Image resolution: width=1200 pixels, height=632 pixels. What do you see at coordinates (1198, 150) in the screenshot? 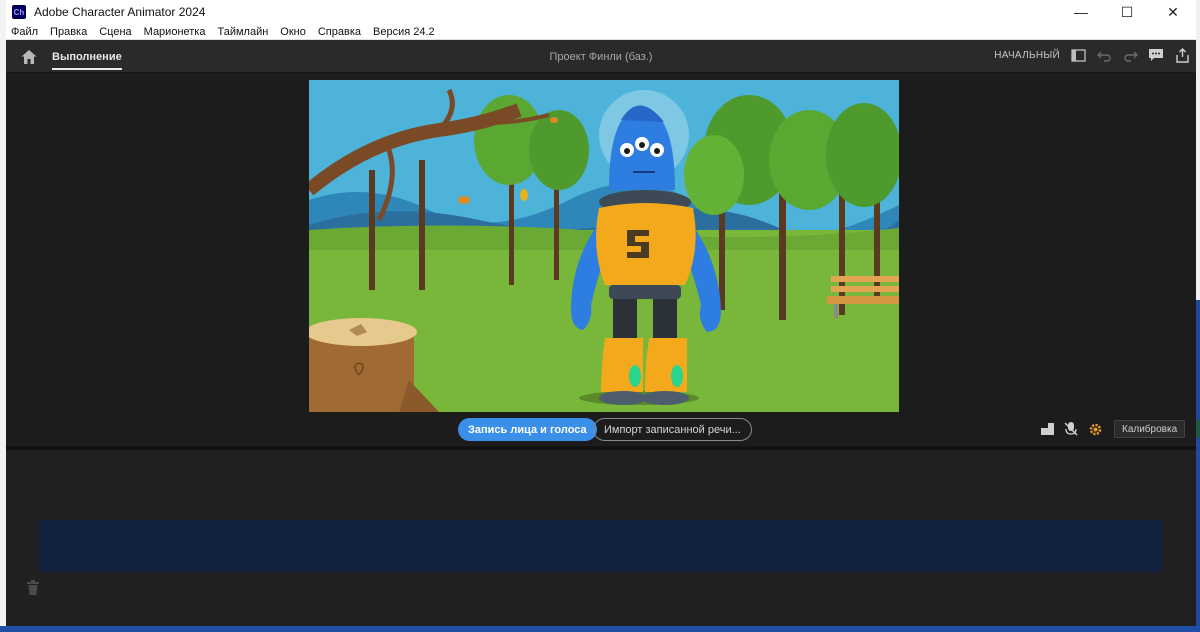
I see `desktop-window-behind` at bounding box center [1198, 150].